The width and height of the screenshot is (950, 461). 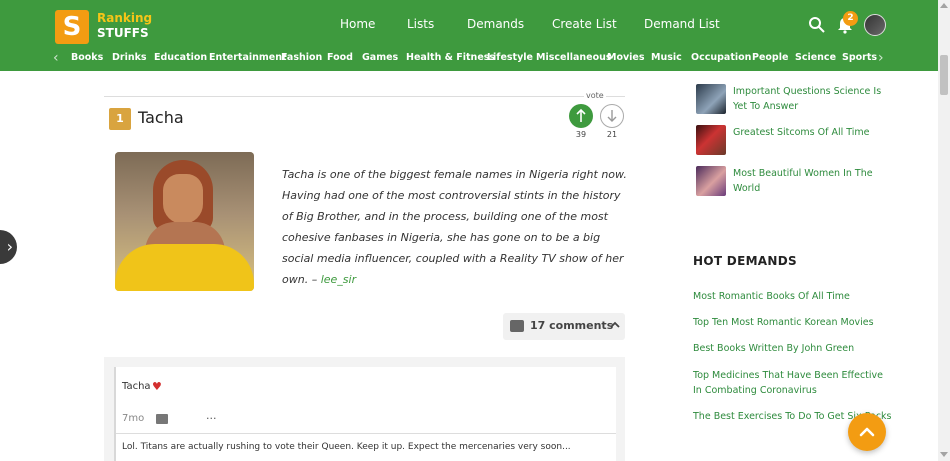 What do you see at coordinates (180, 57) in the screenshot?
I see `category-education: Education` at bounding box center [180, 57].